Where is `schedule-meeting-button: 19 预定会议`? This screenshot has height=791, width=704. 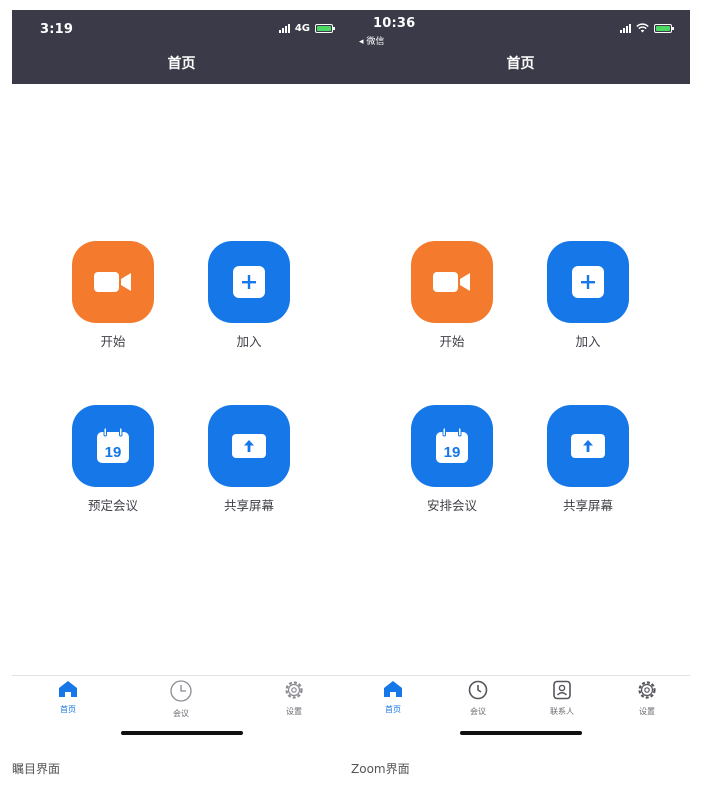
schedule-meeting-button: 19 预定会议 is located at coordinates (113, 459).